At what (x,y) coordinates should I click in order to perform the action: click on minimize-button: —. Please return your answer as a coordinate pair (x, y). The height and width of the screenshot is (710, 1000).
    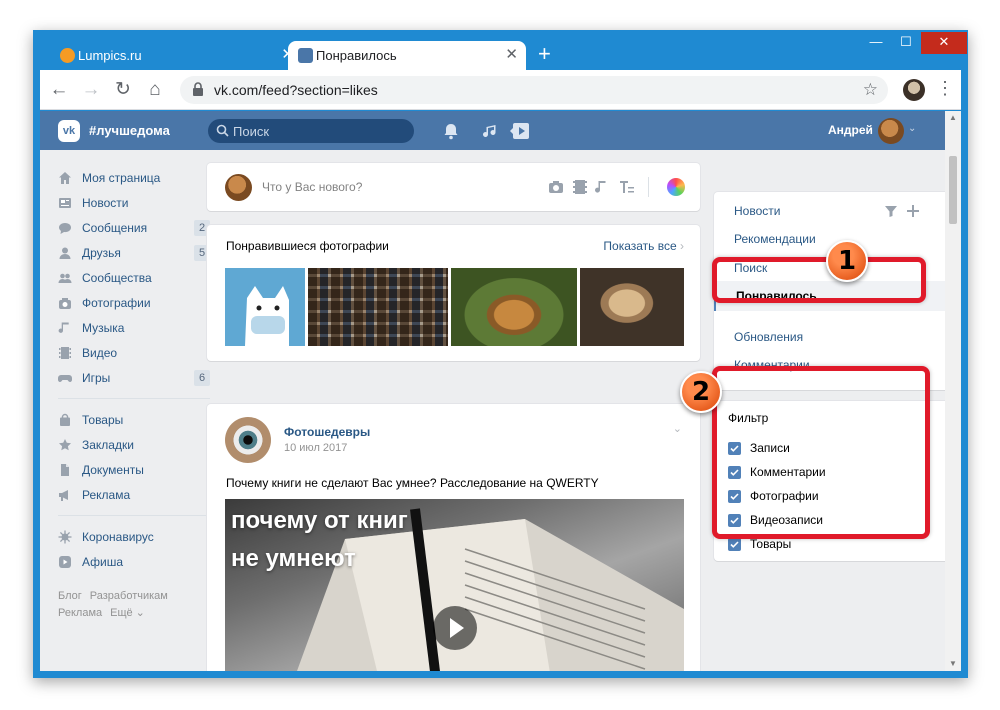
    Looking at the image, I should click on (876, 43).